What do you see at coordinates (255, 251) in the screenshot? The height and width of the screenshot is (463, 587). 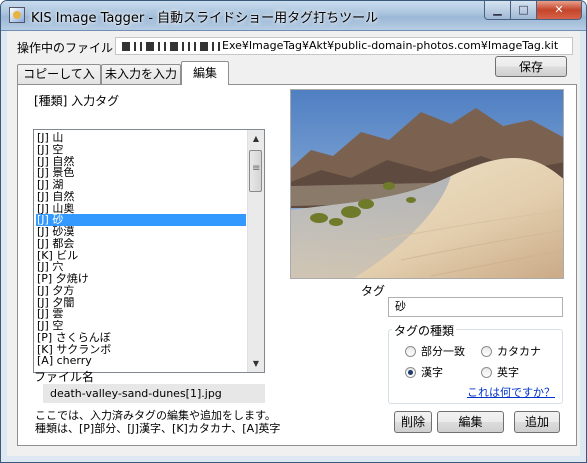 I see `tag-list-scrollbar: ▲ ▼` at bounding box center [255, 251].